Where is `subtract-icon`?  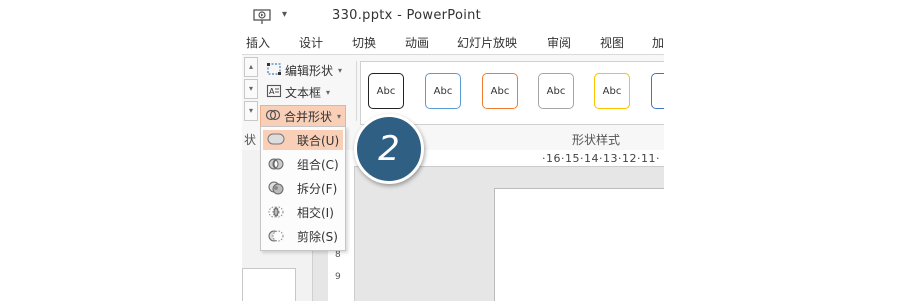 subtract-icon is located at coordinates (276, 236).